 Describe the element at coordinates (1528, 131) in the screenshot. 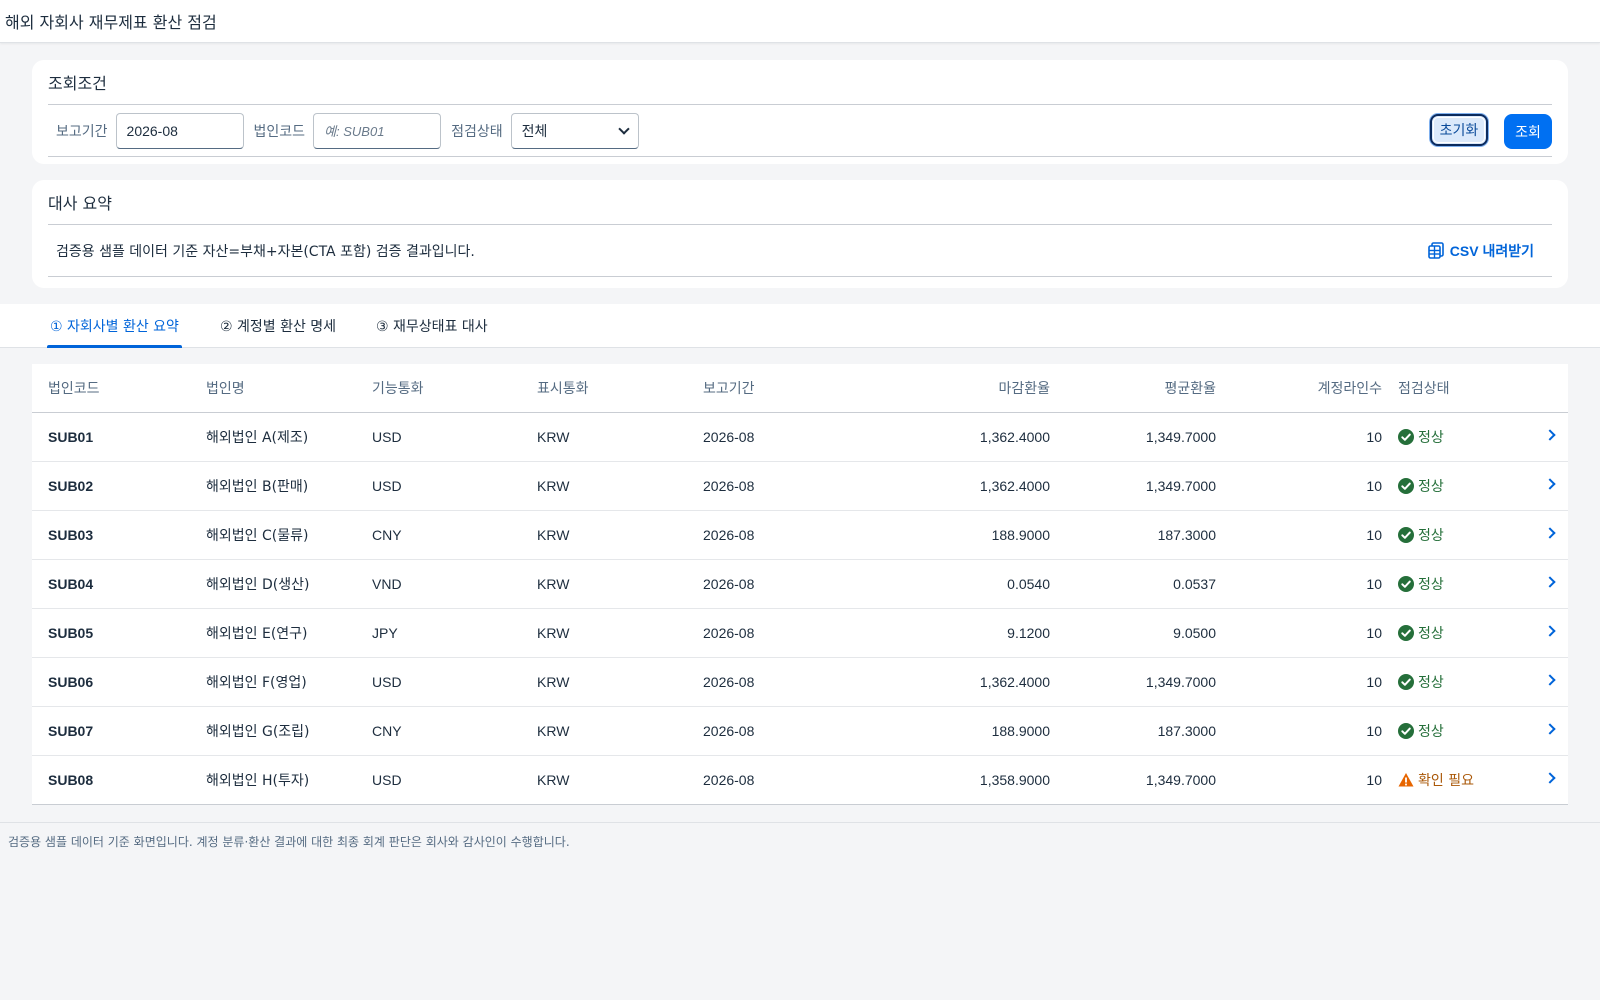

I see `search-button: 조회` at that location.